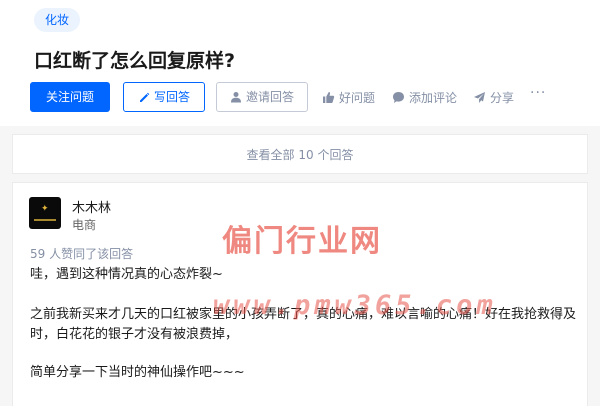 The height and width of the screenshot is (406, 600). I want to click on comment-bubble-icon, so click(400, 98).